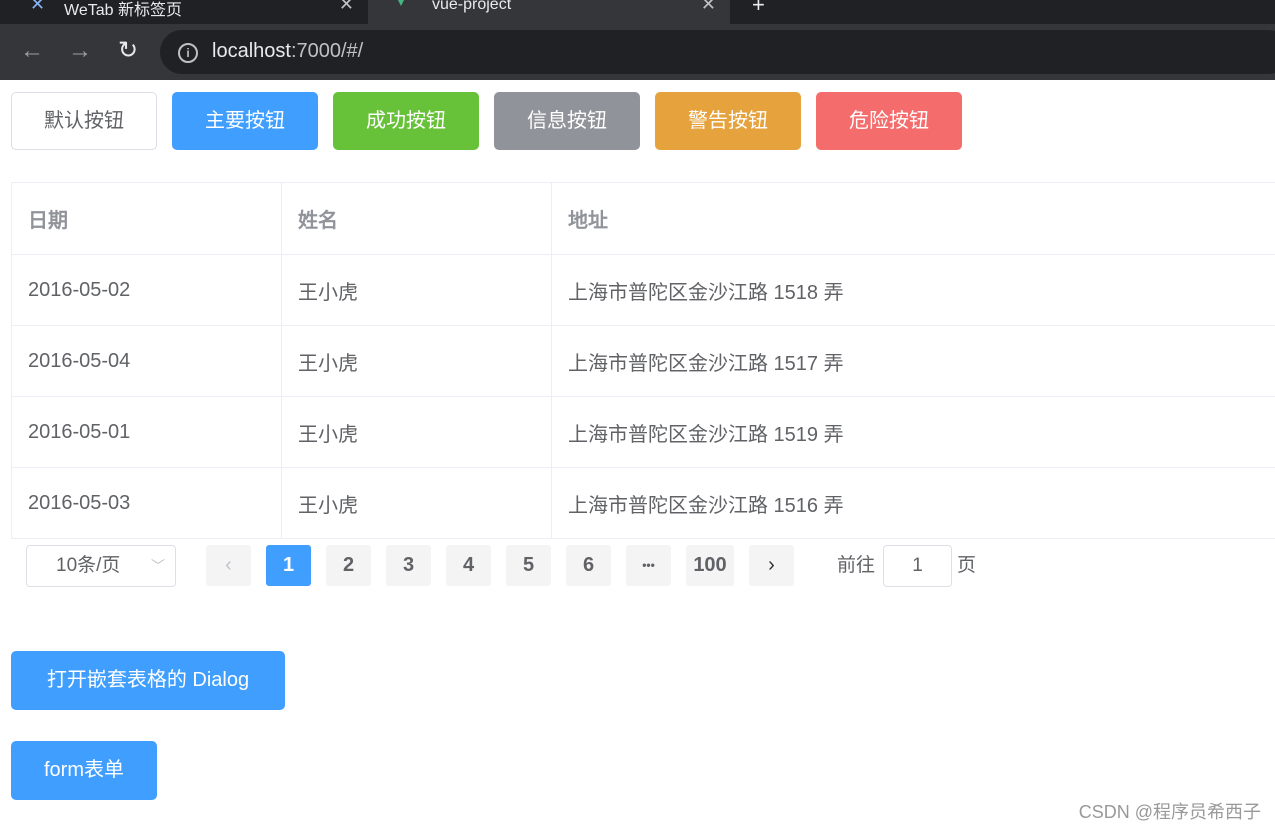  What do you see at coordinates (567, 121) in the screenshot?
I see `info-button: 信息按钮` at bounding box center [567, 121].